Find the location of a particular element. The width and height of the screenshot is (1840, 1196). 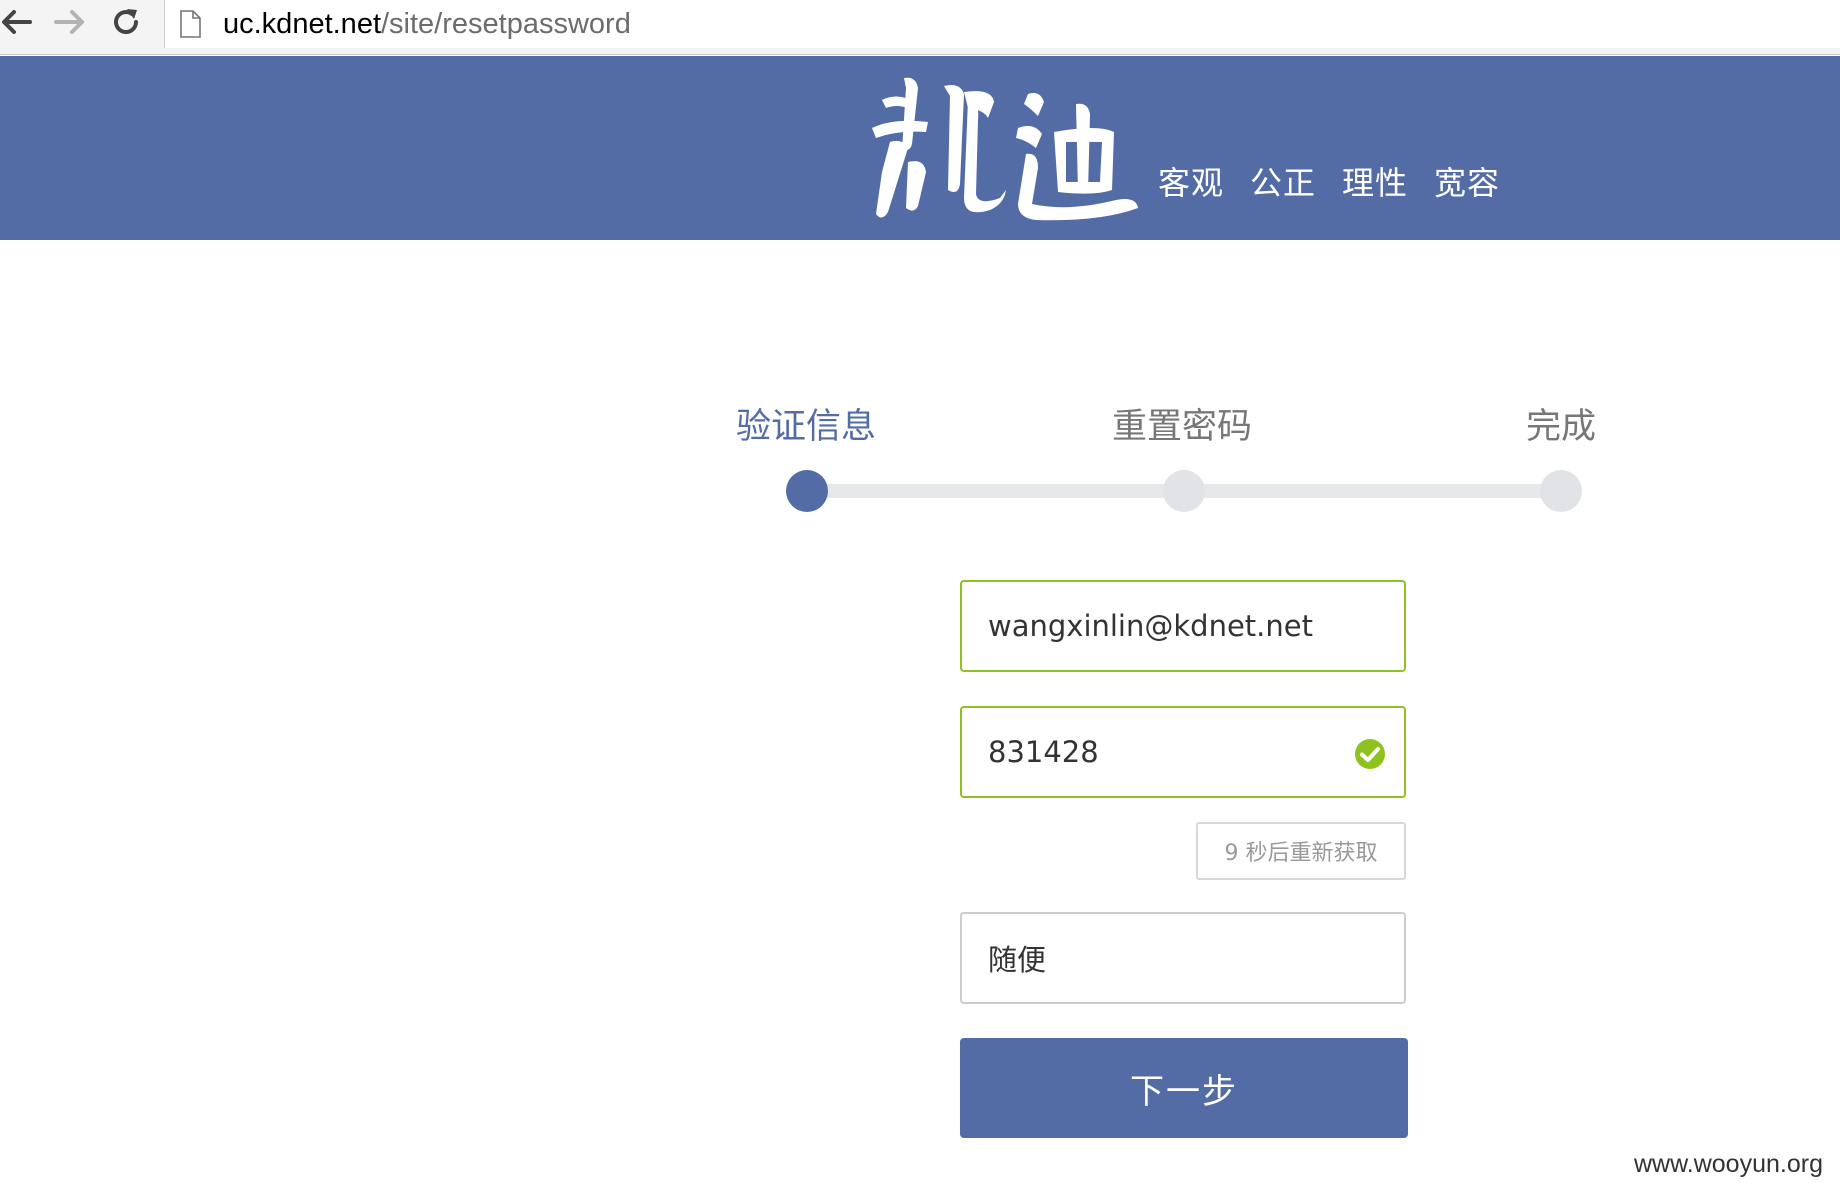

extra-input-field: 随便 is located at coordinates (1183, 958).